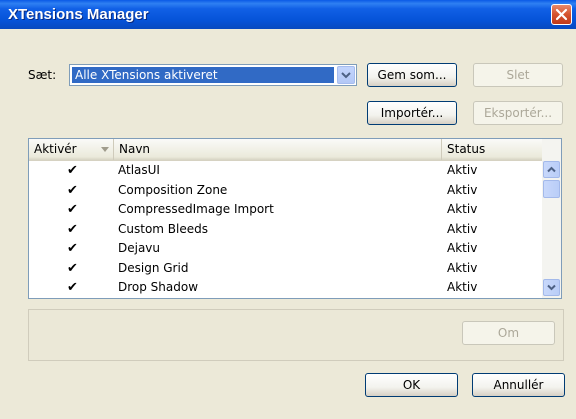 This screenshot has height=419, width=576. What do you see at coordinates (78, 14) in the screenshot?
I see `window-title: XTensions Manager` at bounding box center [78, 14].